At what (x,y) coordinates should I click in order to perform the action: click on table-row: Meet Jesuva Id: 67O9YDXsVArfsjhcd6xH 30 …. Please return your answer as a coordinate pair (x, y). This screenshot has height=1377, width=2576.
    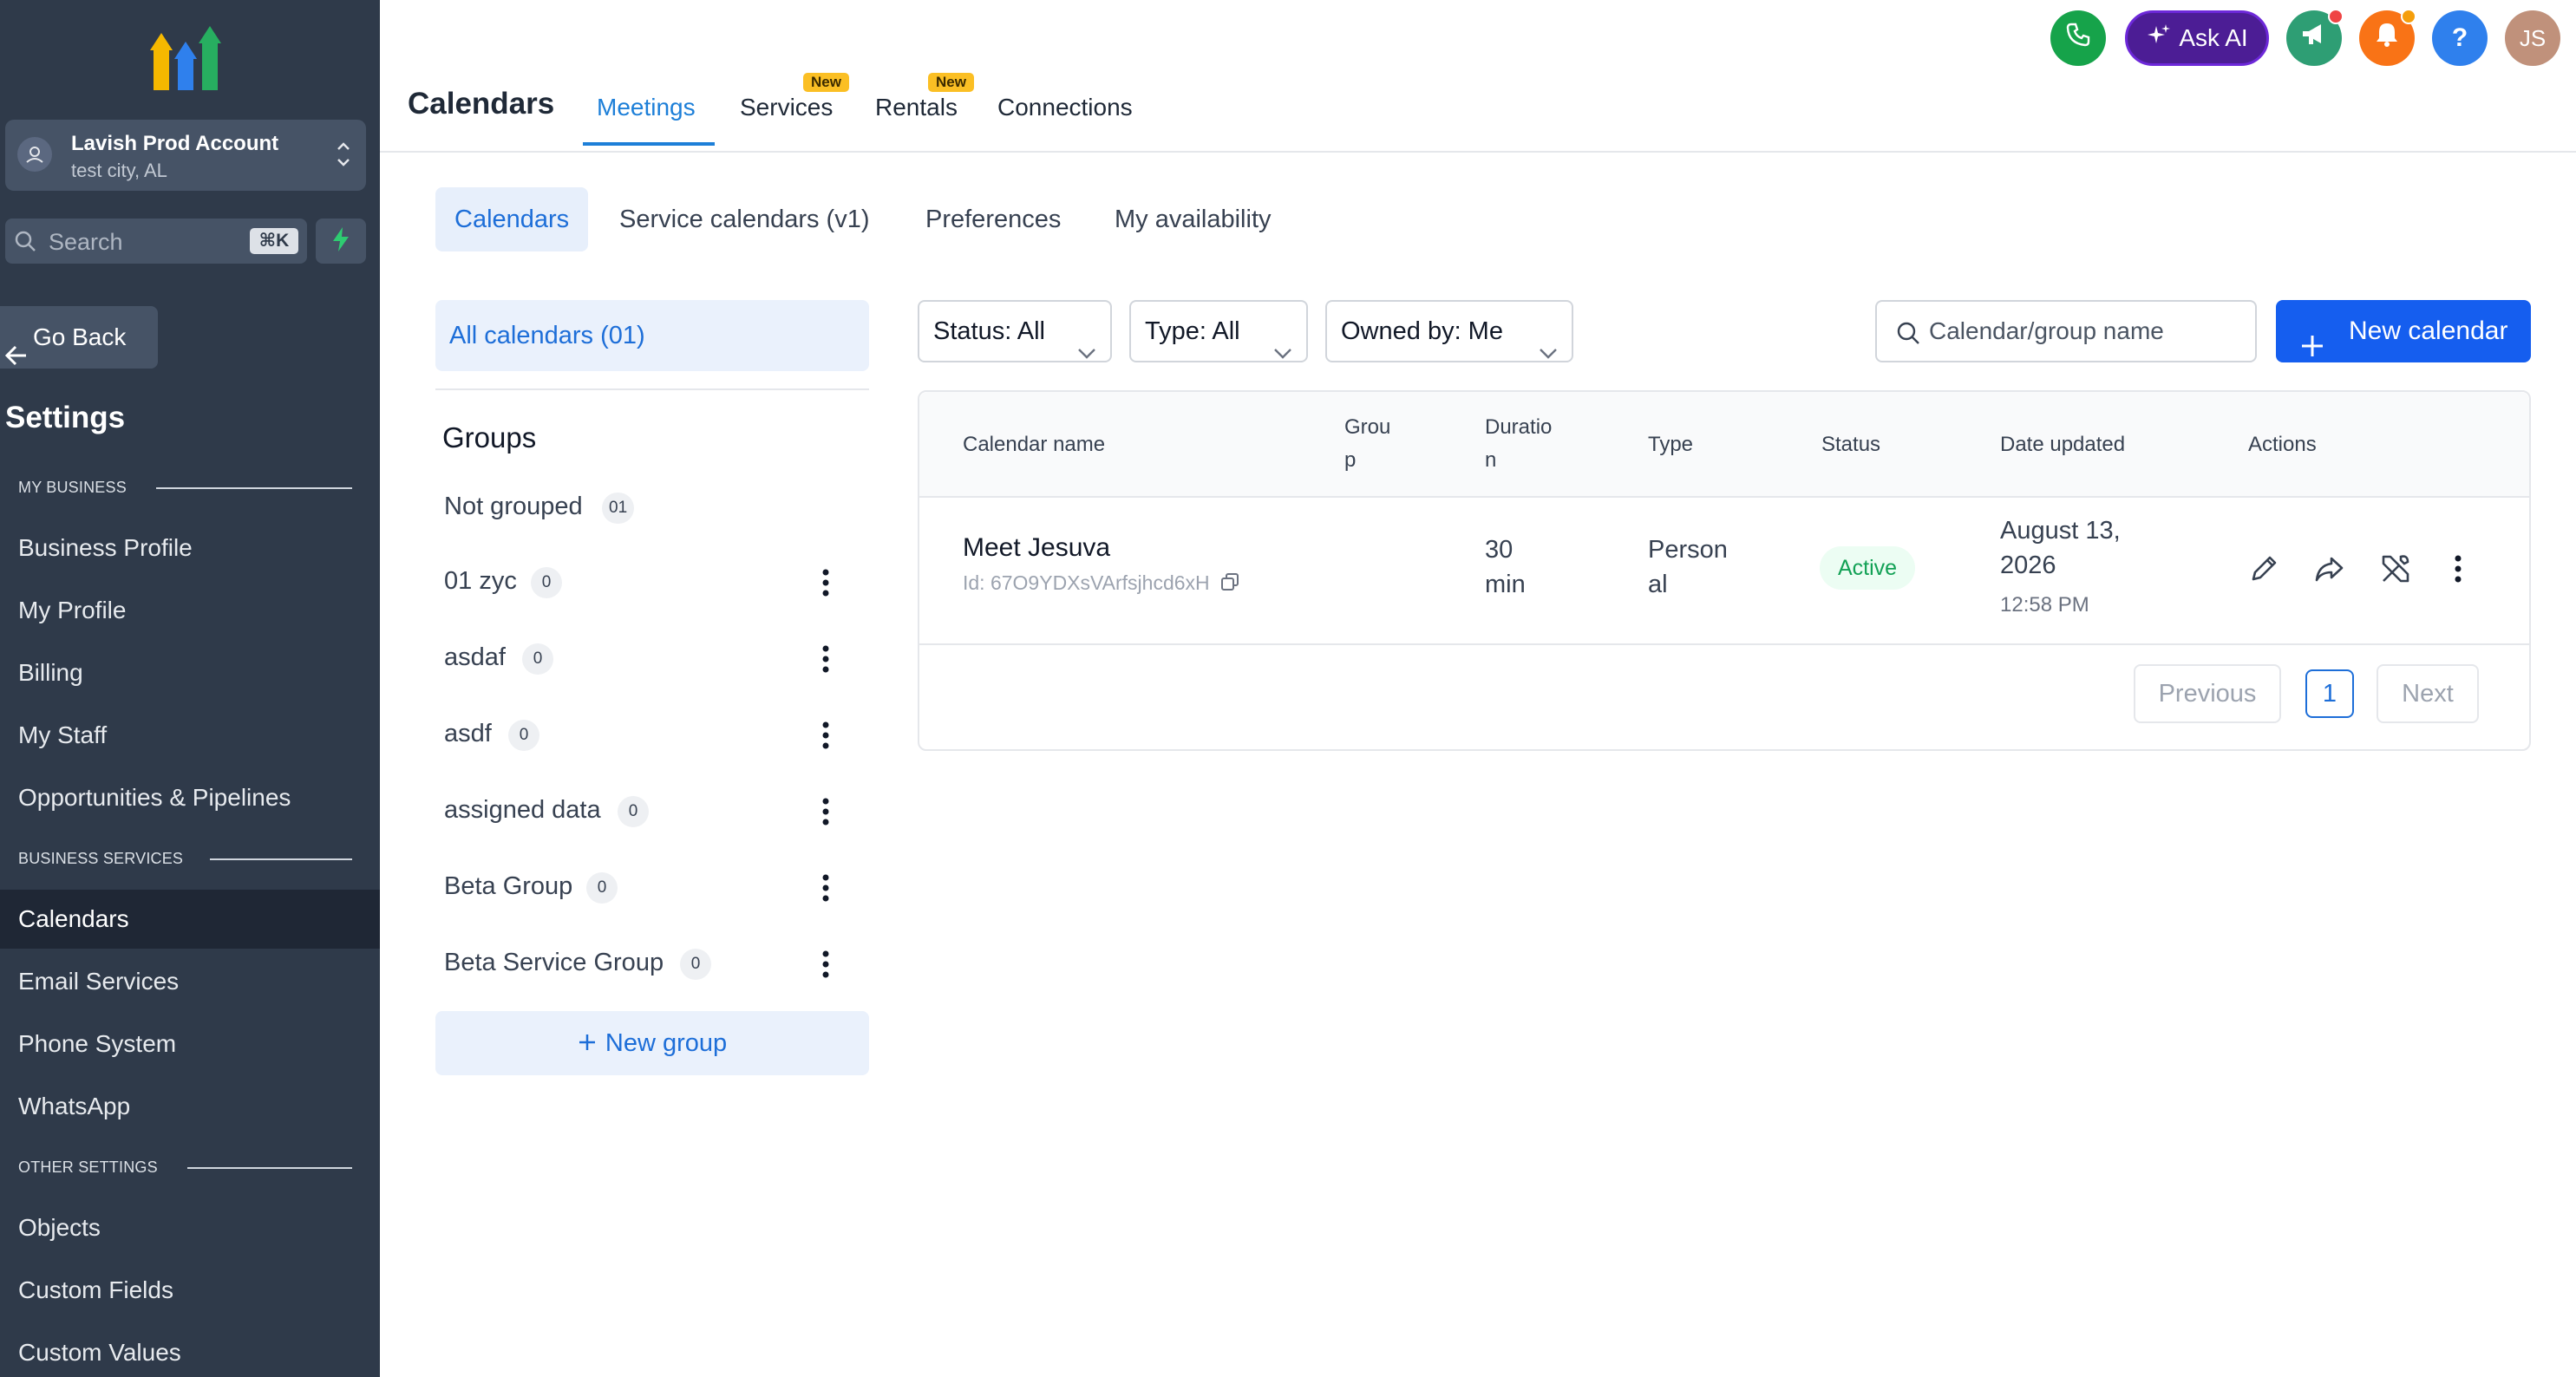
    Looking at the image, I should click on (1724, 571).